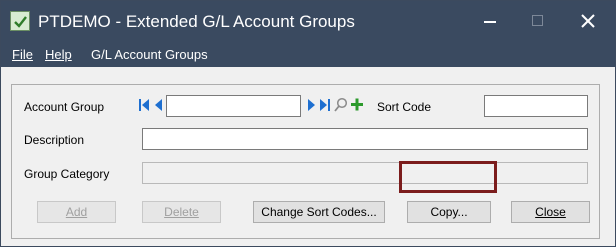 The width and height of the screenshot is (616, 247). I want to click on group-category-label: Group Category, so click(67, 174).